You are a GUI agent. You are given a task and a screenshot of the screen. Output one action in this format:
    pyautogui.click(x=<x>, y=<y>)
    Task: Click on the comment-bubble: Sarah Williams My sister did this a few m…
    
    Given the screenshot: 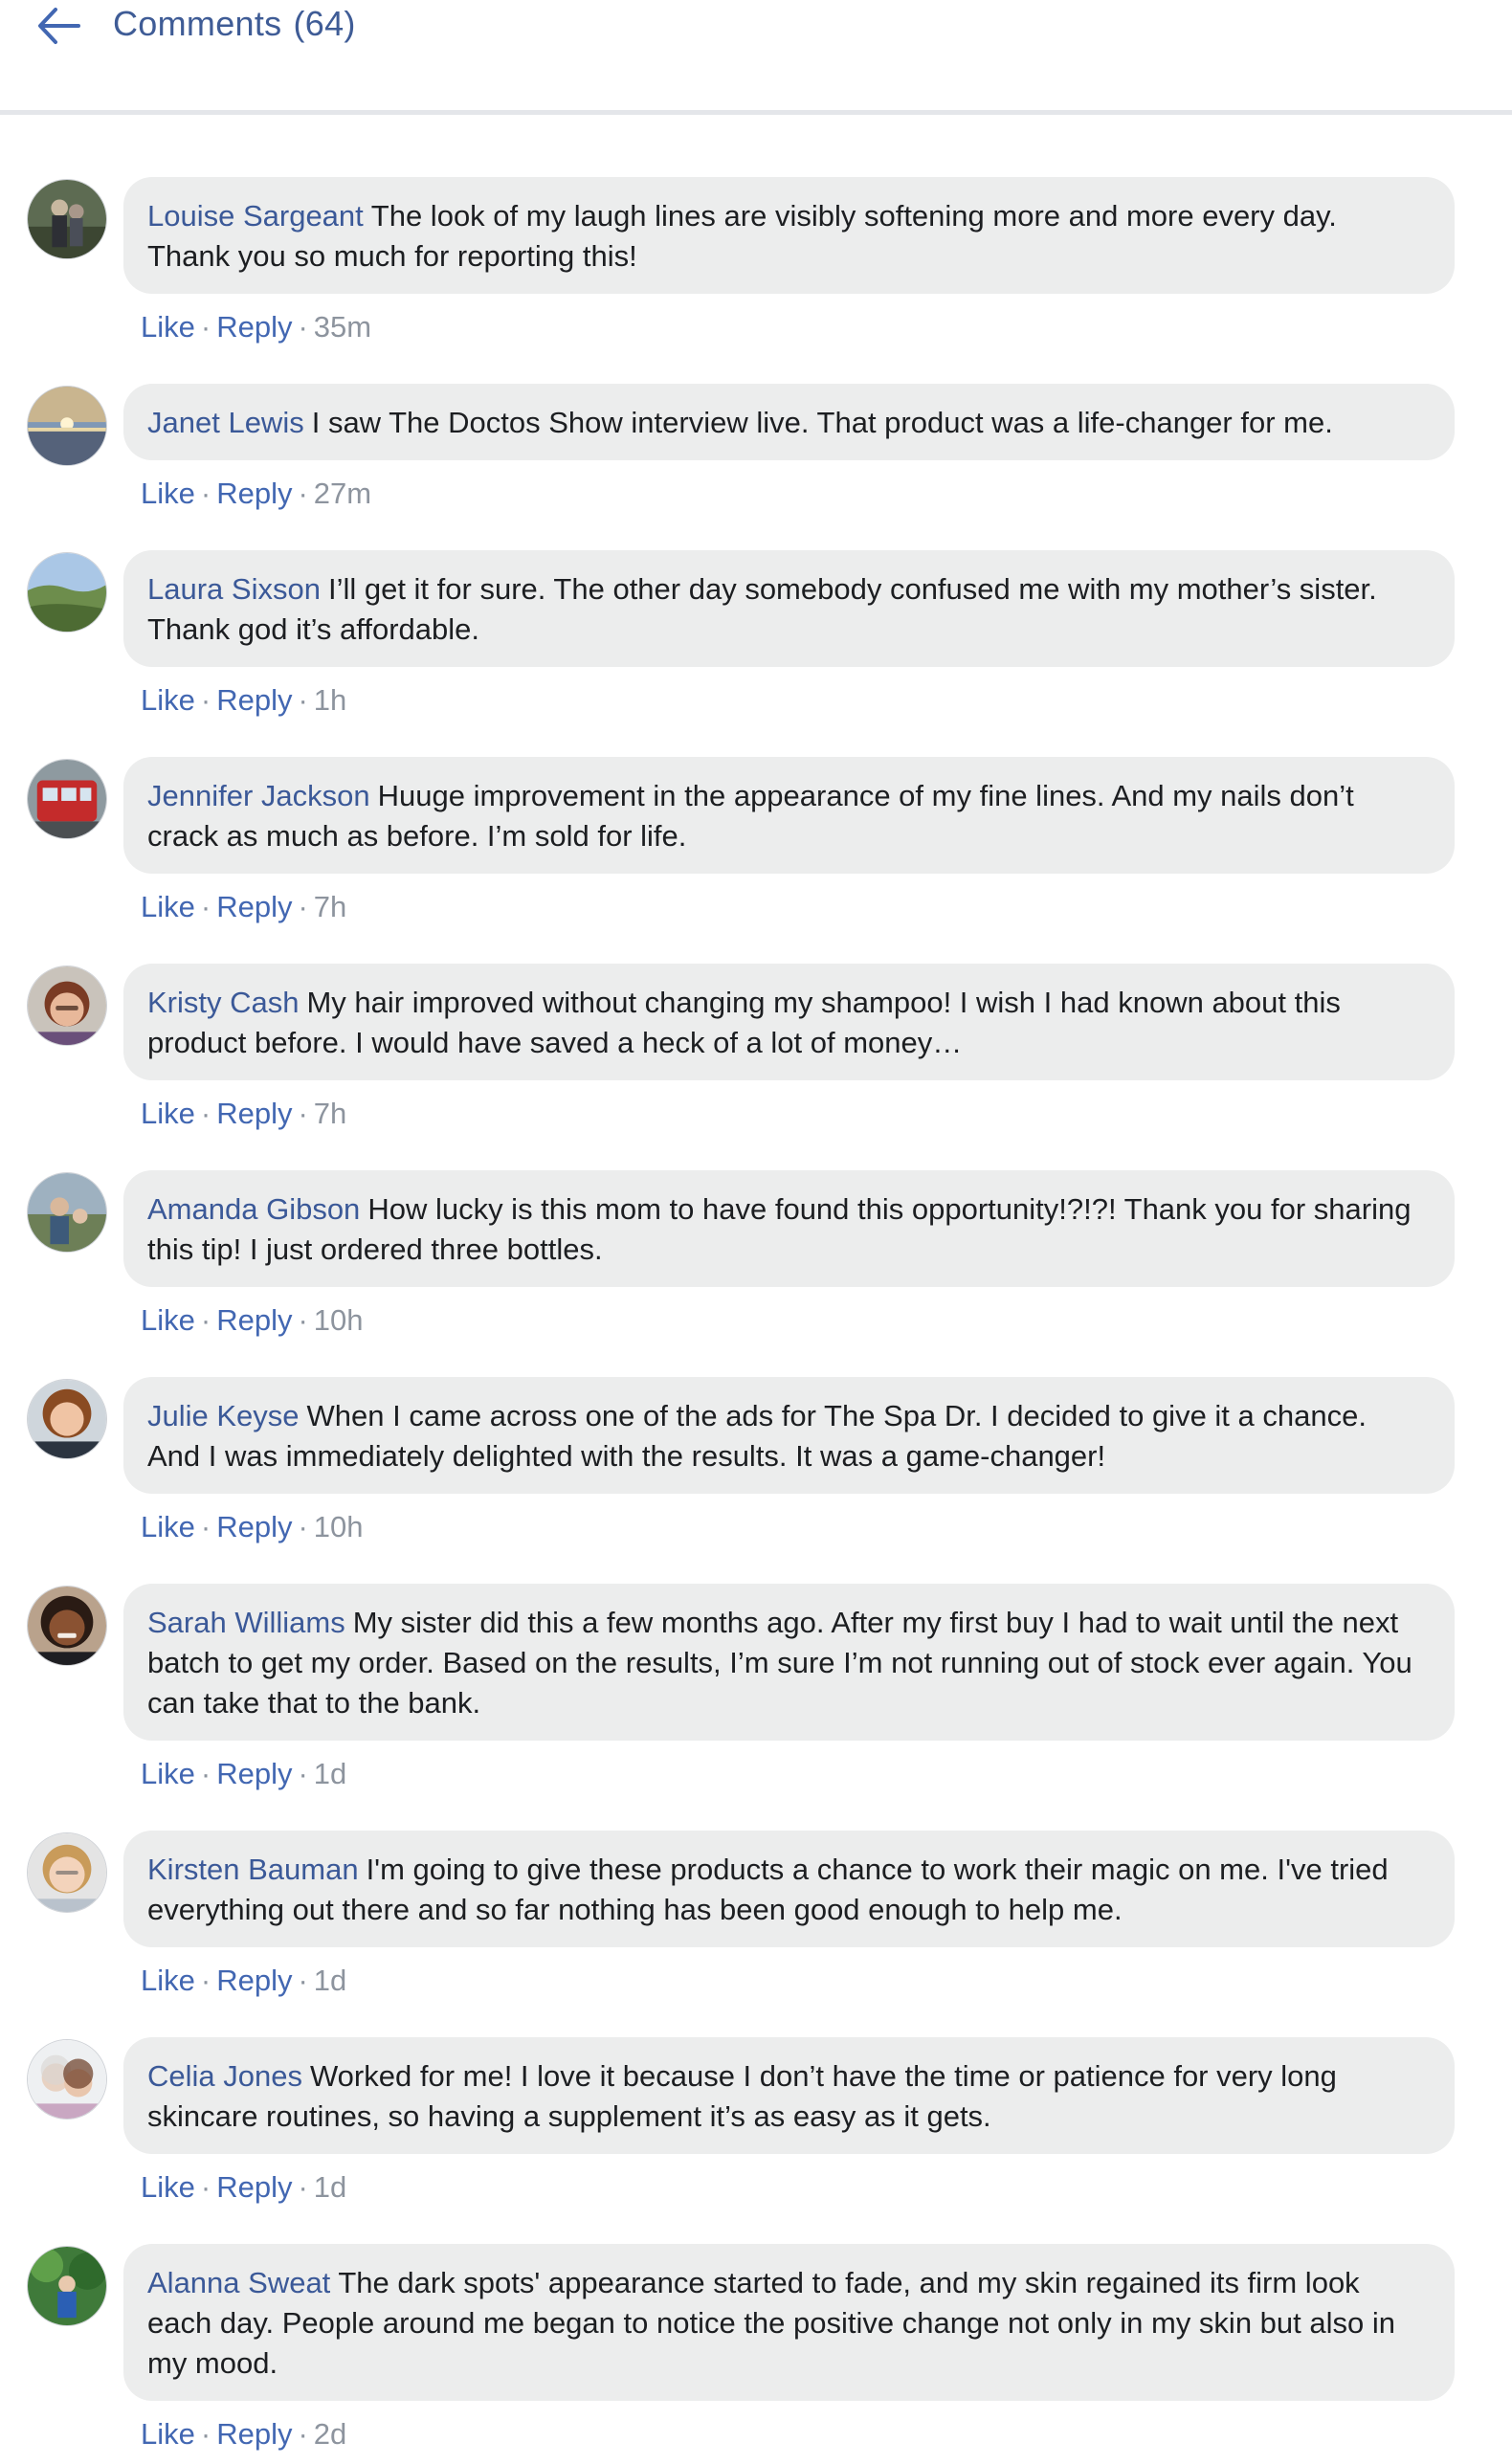 What is the action you would take?
    pyautogui.click(x=789, y=1663)
    